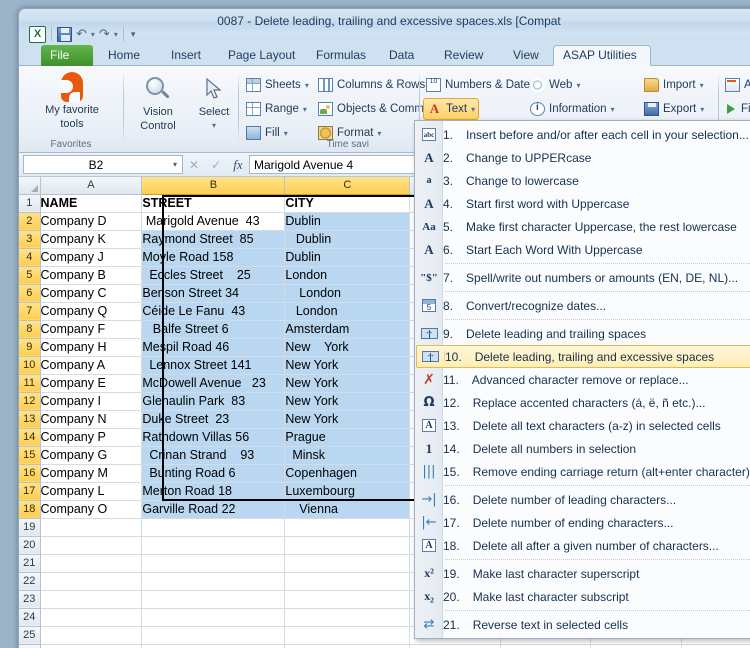 The image size is (750, 648). What do you see at coordinates (213, 203) in the screenshot?
I see `cell: STREET` at bounding box center [213, 203].